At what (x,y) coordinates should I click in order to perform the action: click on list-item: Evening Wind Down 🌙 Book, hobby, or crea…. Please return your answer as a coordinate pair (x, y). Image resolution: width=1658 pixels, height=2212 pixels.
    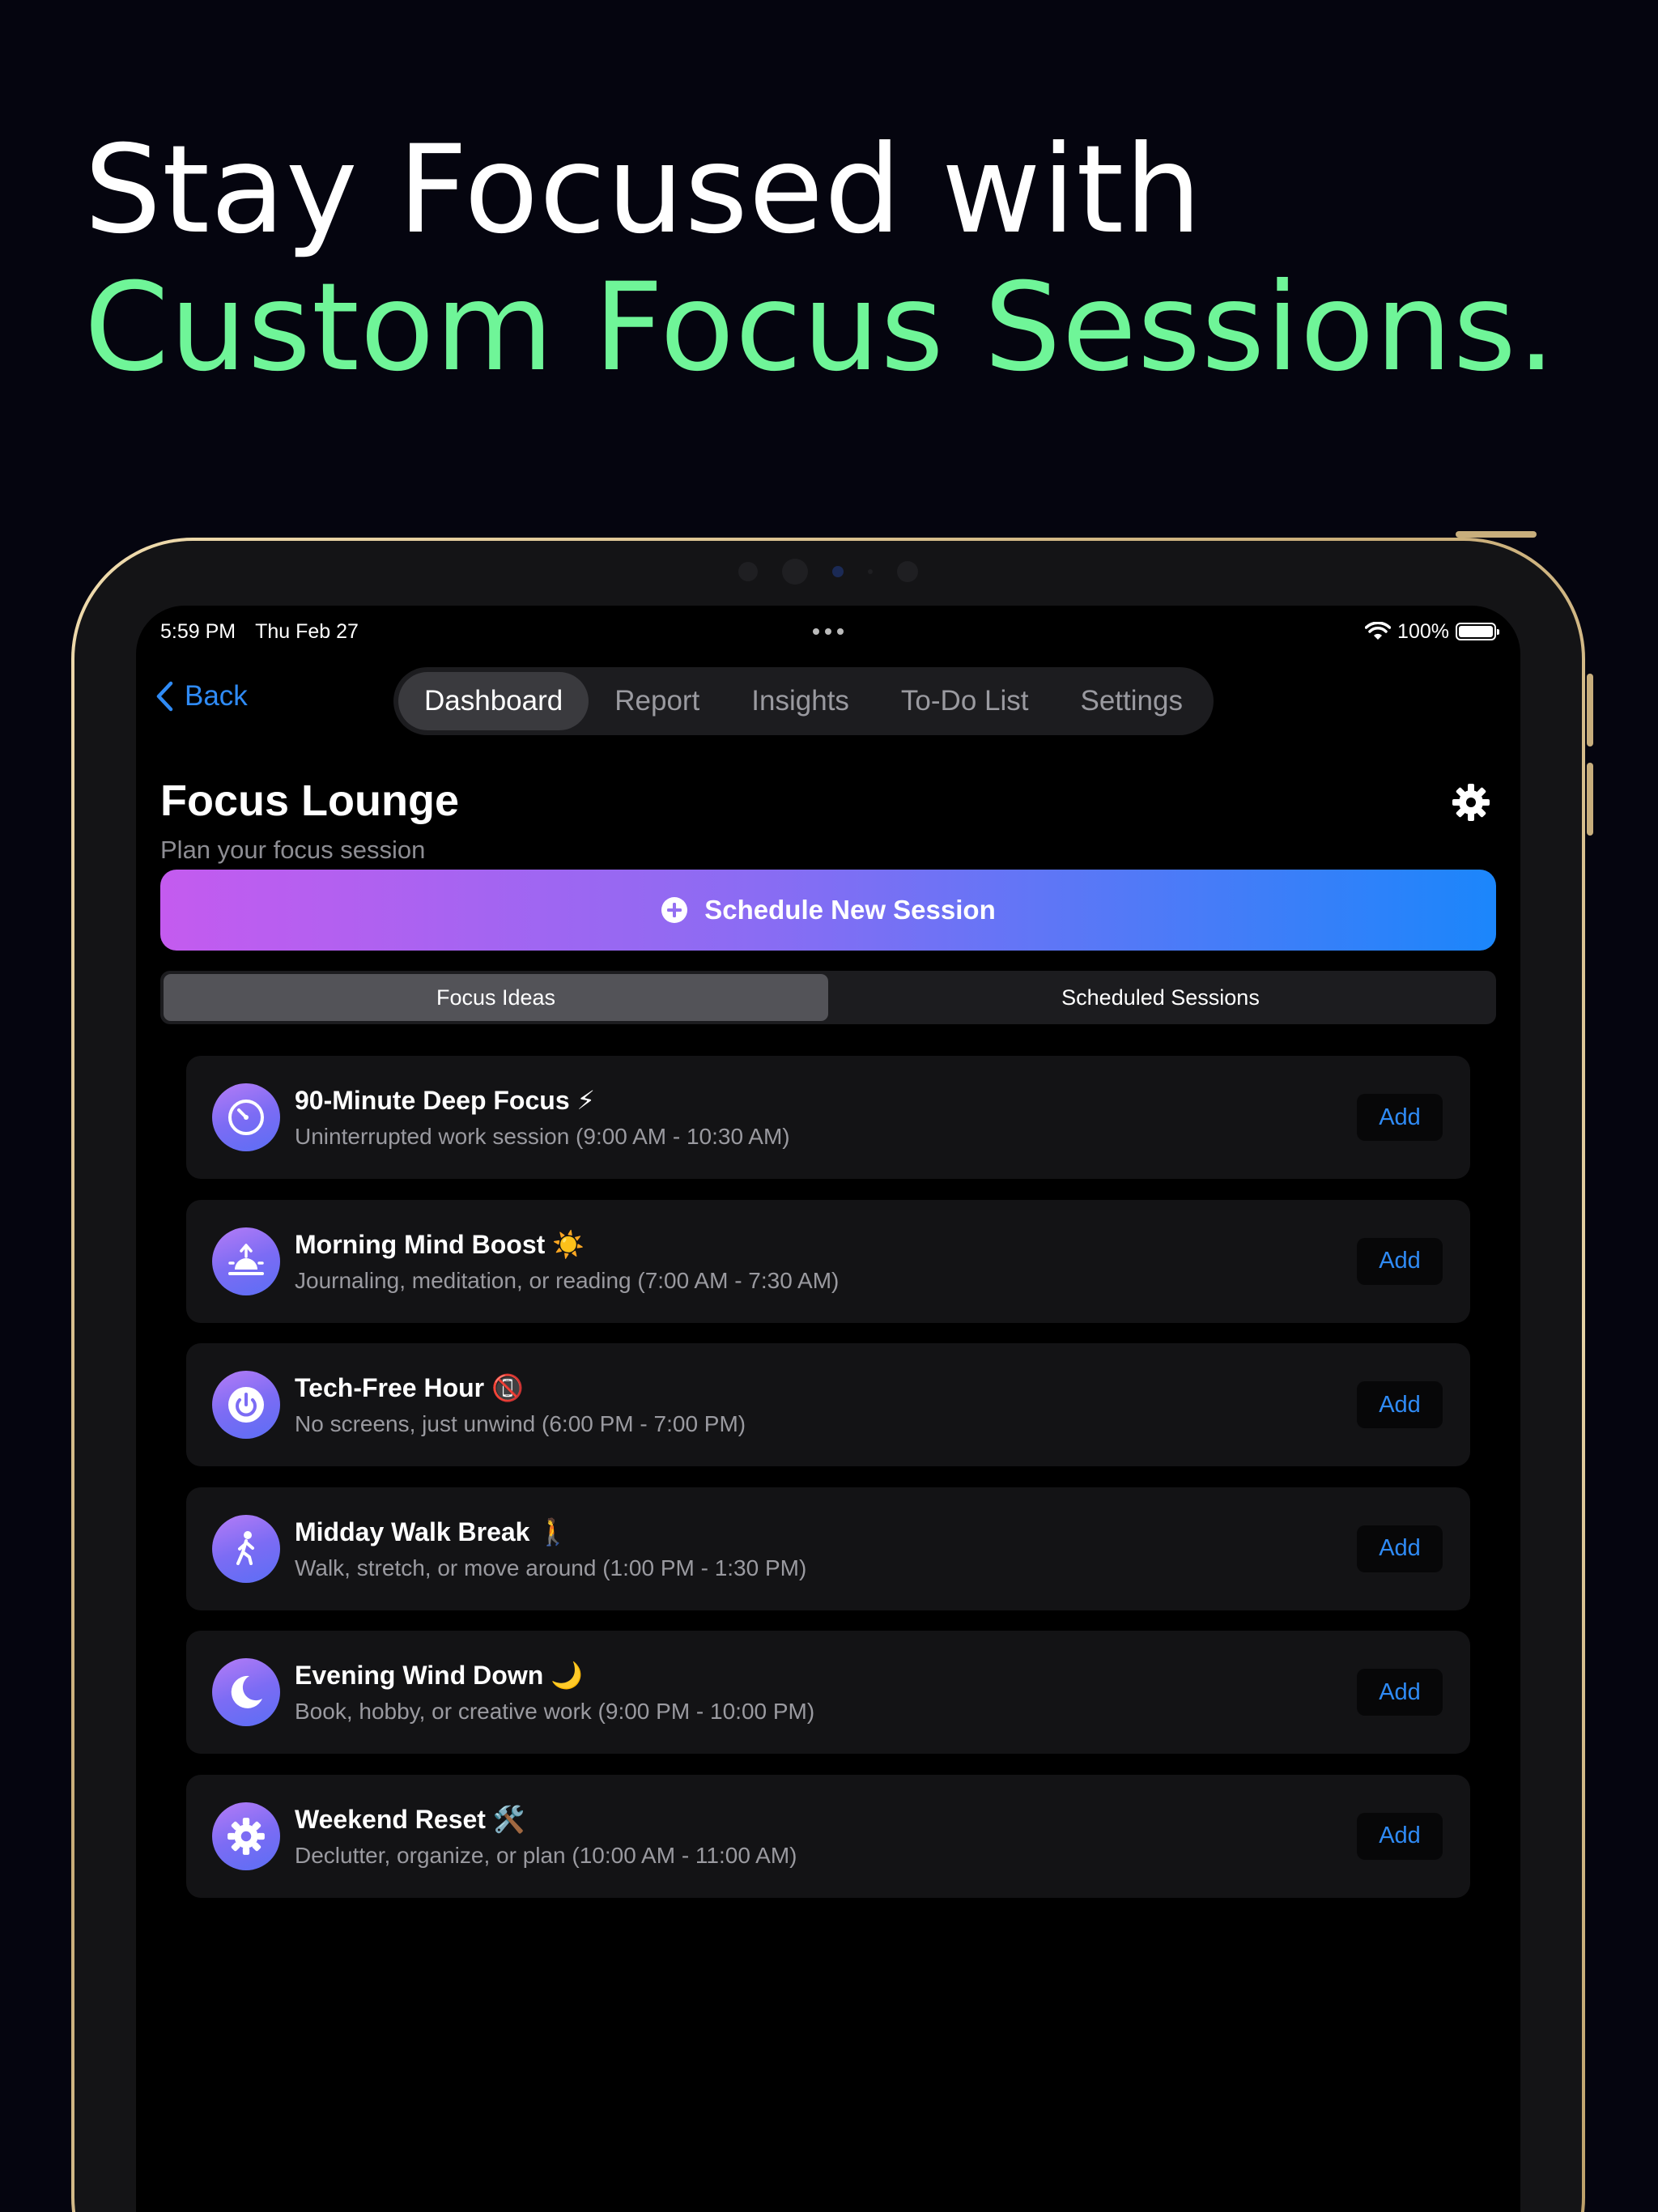
    Looking at the image, I should click on (828, 1693).